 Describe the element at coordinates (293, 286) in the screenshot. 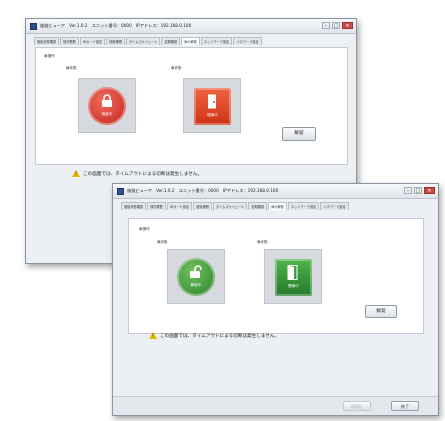

I see `door-caption: 開扉中` at that location.